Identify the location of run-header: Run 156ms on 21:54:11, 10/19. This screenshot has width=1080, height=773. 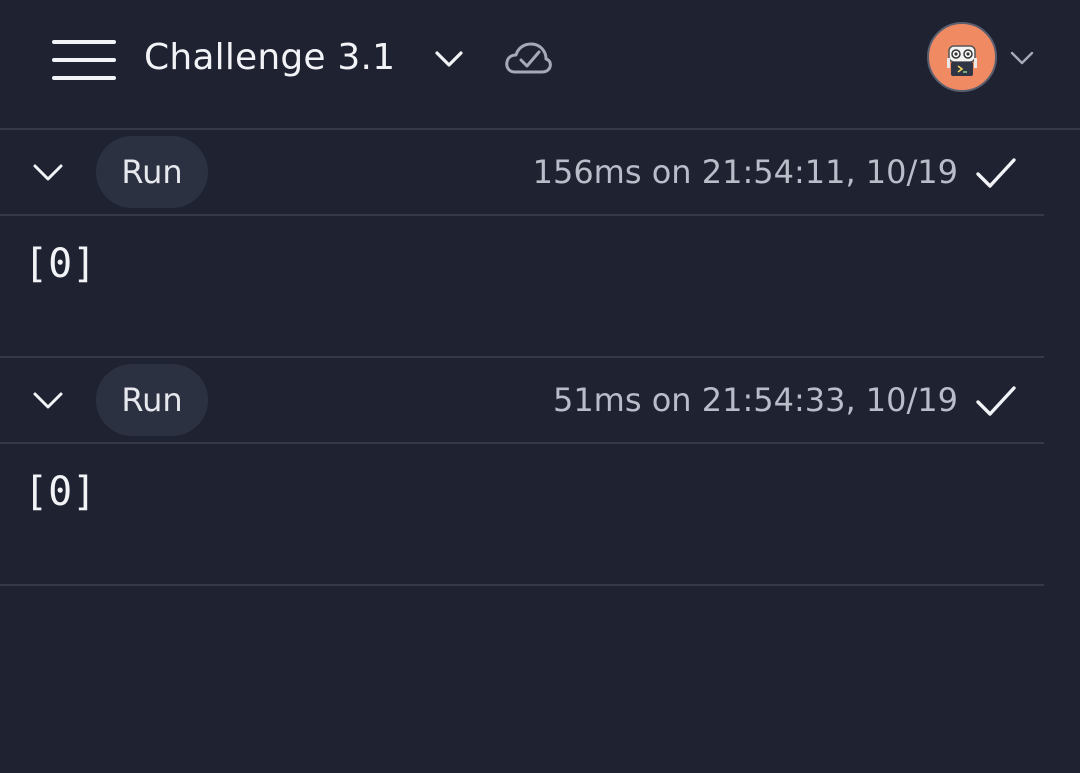
(522, 173).